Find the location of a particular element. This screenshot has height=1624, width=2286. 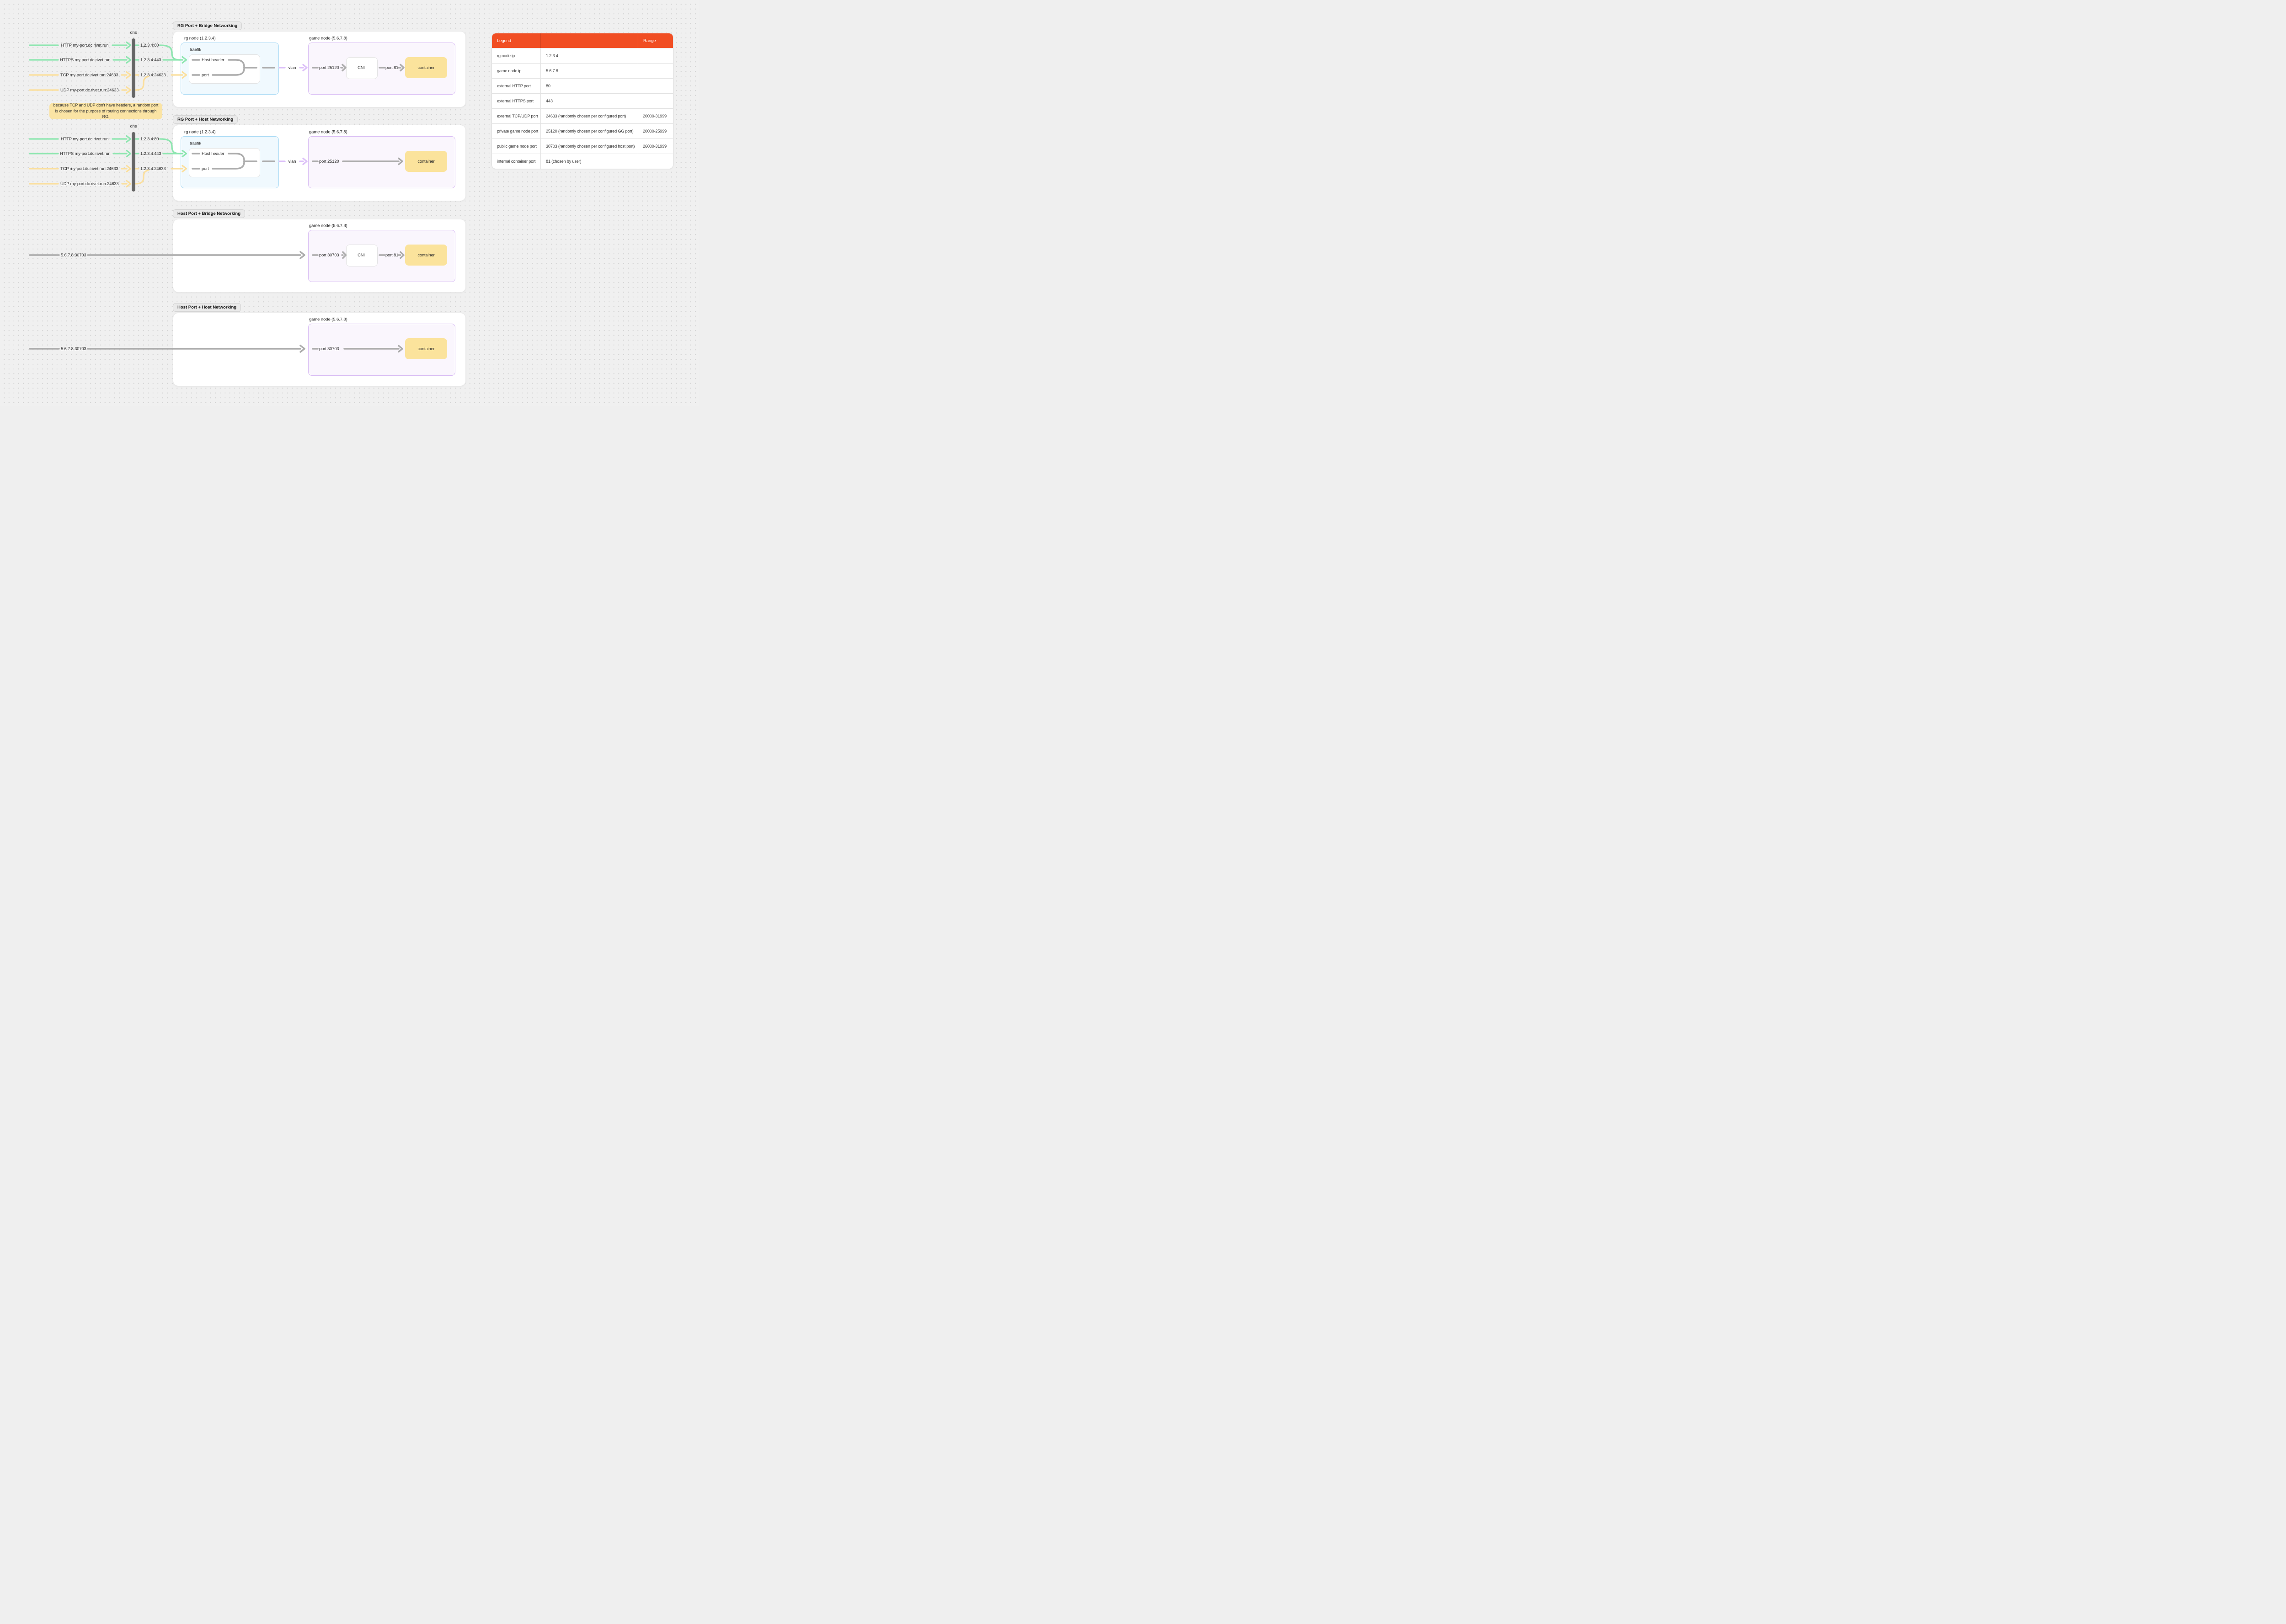

legend-row-range: 26000-31999 is located at coordinates (655, 146).